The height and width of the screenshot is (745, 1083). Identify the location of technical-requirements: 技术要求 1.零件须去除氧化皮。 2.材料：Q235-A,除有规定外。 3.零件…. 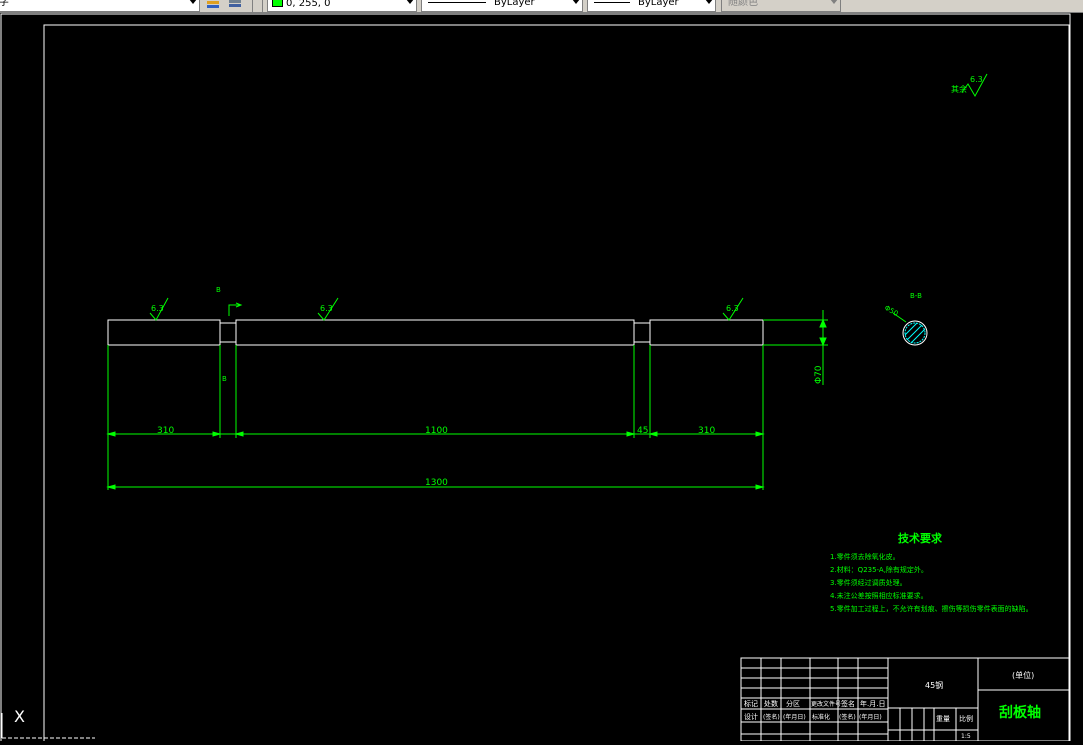
(931, 572).